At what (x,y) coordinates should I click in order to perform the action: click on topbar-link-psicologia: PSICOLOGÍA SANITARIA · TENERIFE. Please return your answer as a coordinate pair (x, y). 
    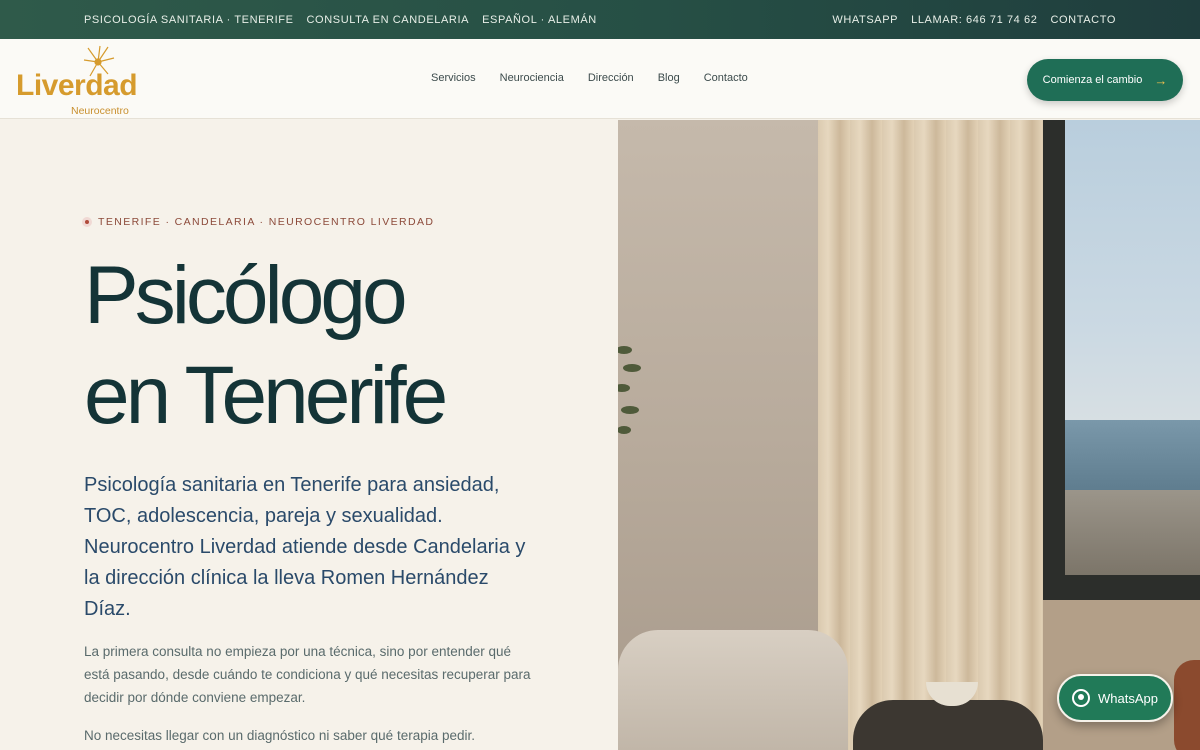
    Looking at the image, I should click on (189, 20).